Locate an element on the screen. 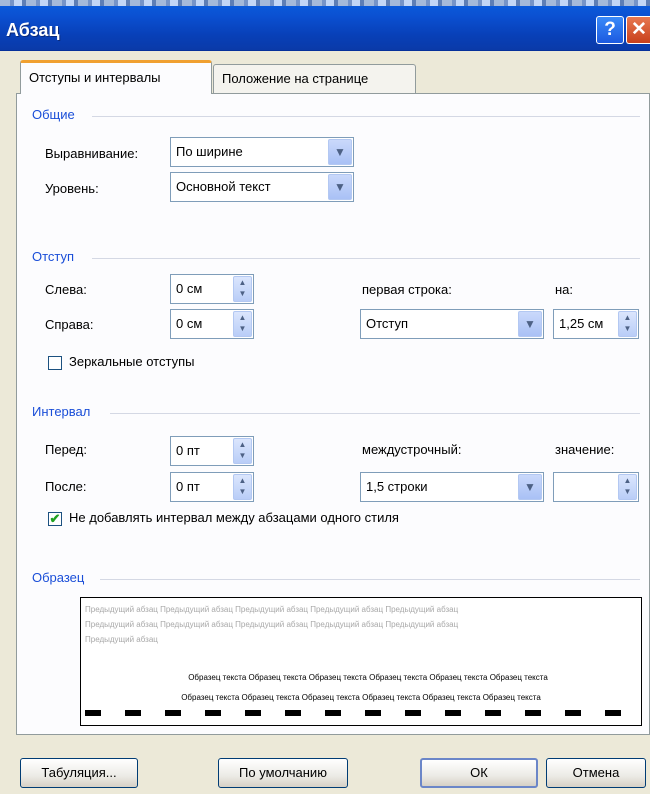 This screenshot has height=794, width=650. indent-by-spinner: 1,25 см ▲ ▼ is located at coordinates (596, 324).